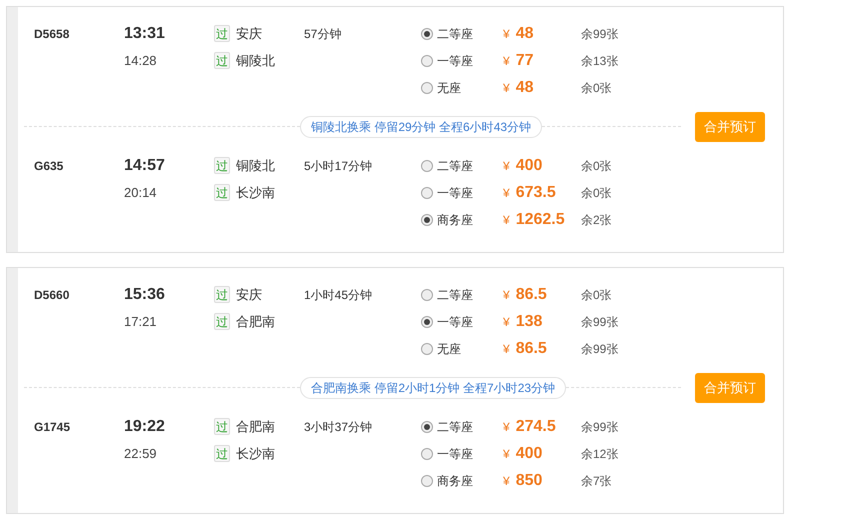  I want to click on price: 77, so click(525, 60).